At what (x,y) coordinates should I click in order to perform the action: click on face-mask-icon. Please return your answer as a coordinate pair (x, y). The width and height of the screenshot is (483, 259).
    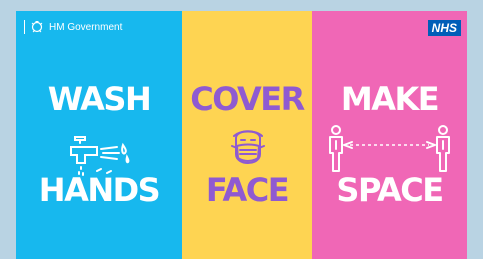
    Looking at the image, I should click on (248, 147).